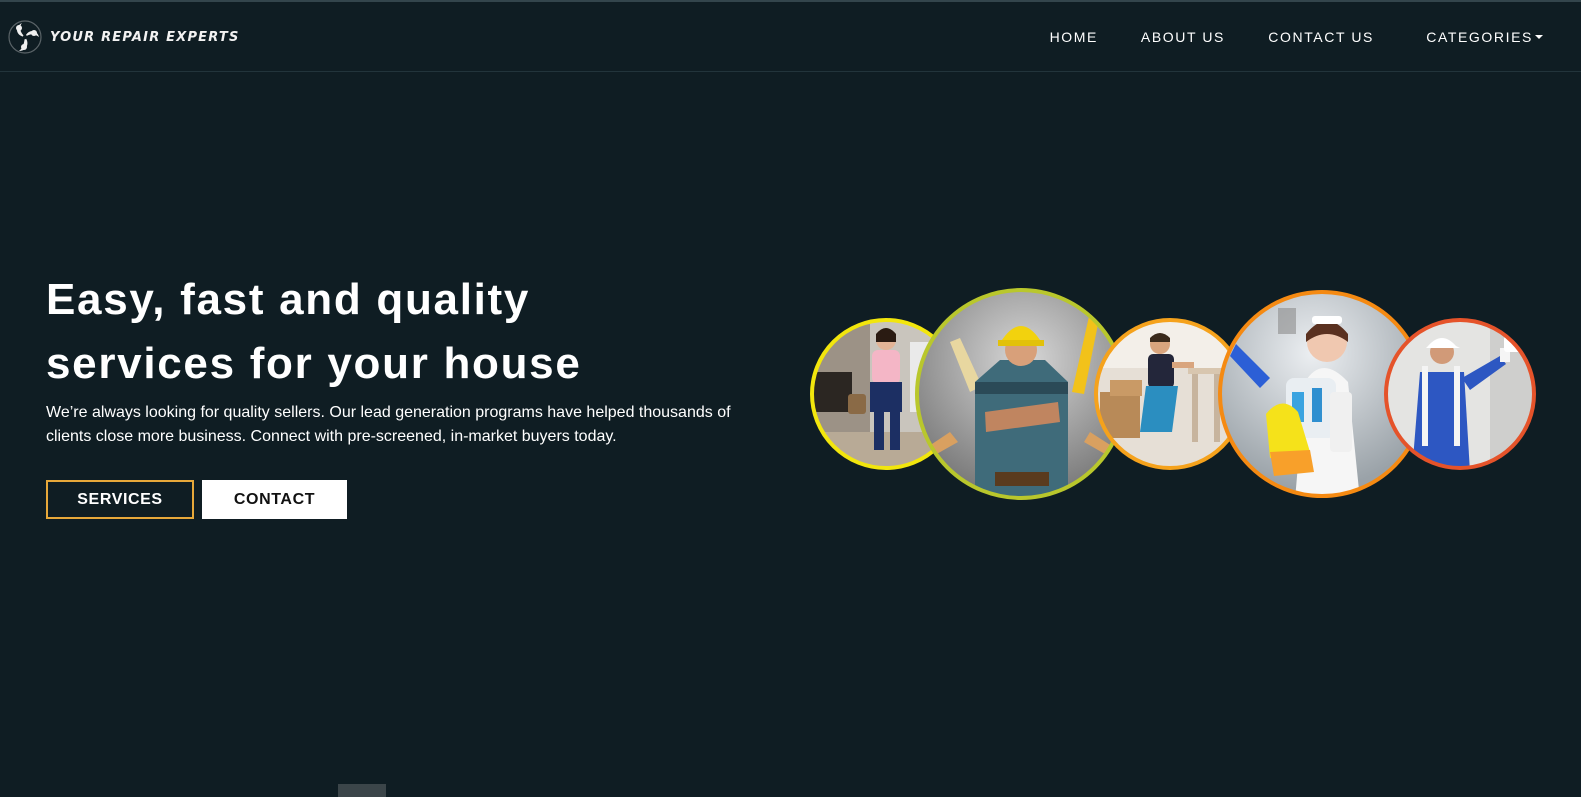 The width and height of the screenshot is (1581, 797). I want to click on hero-title-line-2: services for your house, so click(314, 363).